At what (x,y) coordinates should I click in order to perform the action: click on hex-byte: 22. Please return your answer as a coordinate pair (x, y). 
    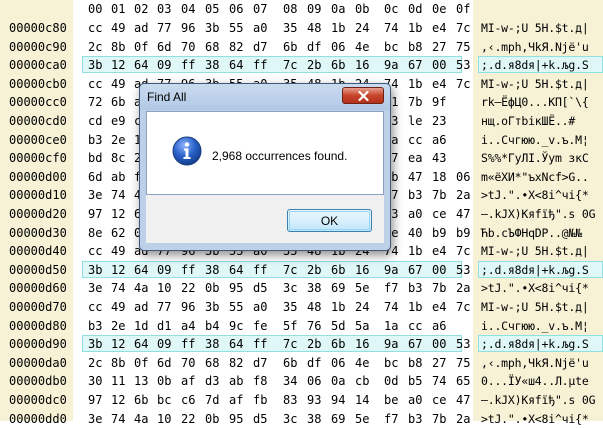
    Looking at the image, I should click on (188, 288).